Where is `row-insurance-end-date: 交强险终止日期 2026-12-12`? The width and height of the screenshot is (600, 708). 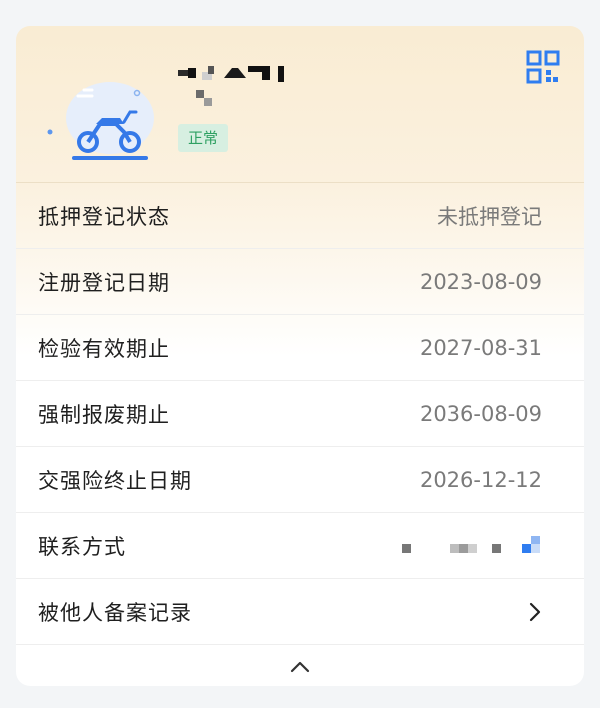 row-insurance-end-date: 交强险终止日期 2026-12-12 is located at coordinates (300, 480).